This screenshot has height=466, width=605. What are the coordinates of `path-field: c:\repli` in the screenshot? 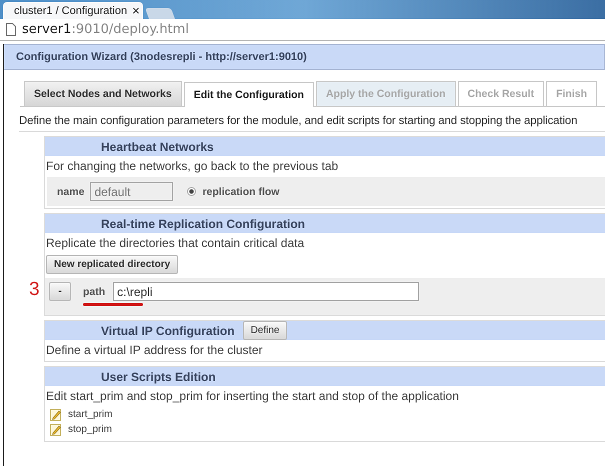 It's located at (266, 291).